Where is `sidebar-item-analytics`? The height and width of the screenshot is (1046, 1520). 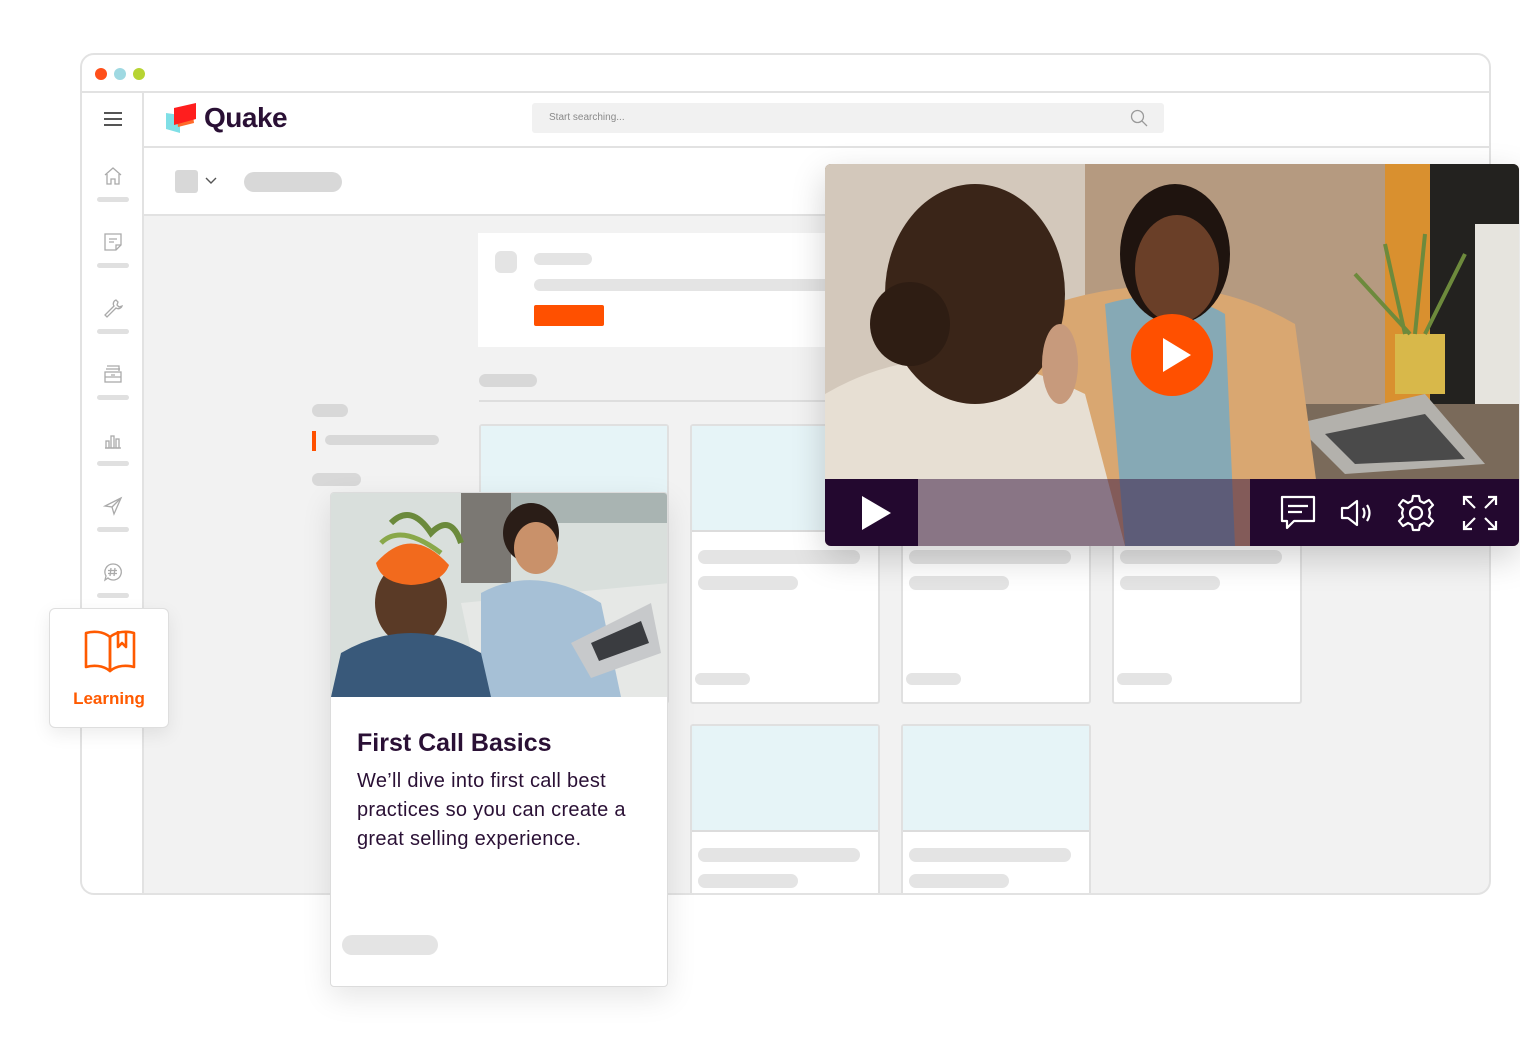 sidebar-item-analytics is located at coordinates (113, 454).